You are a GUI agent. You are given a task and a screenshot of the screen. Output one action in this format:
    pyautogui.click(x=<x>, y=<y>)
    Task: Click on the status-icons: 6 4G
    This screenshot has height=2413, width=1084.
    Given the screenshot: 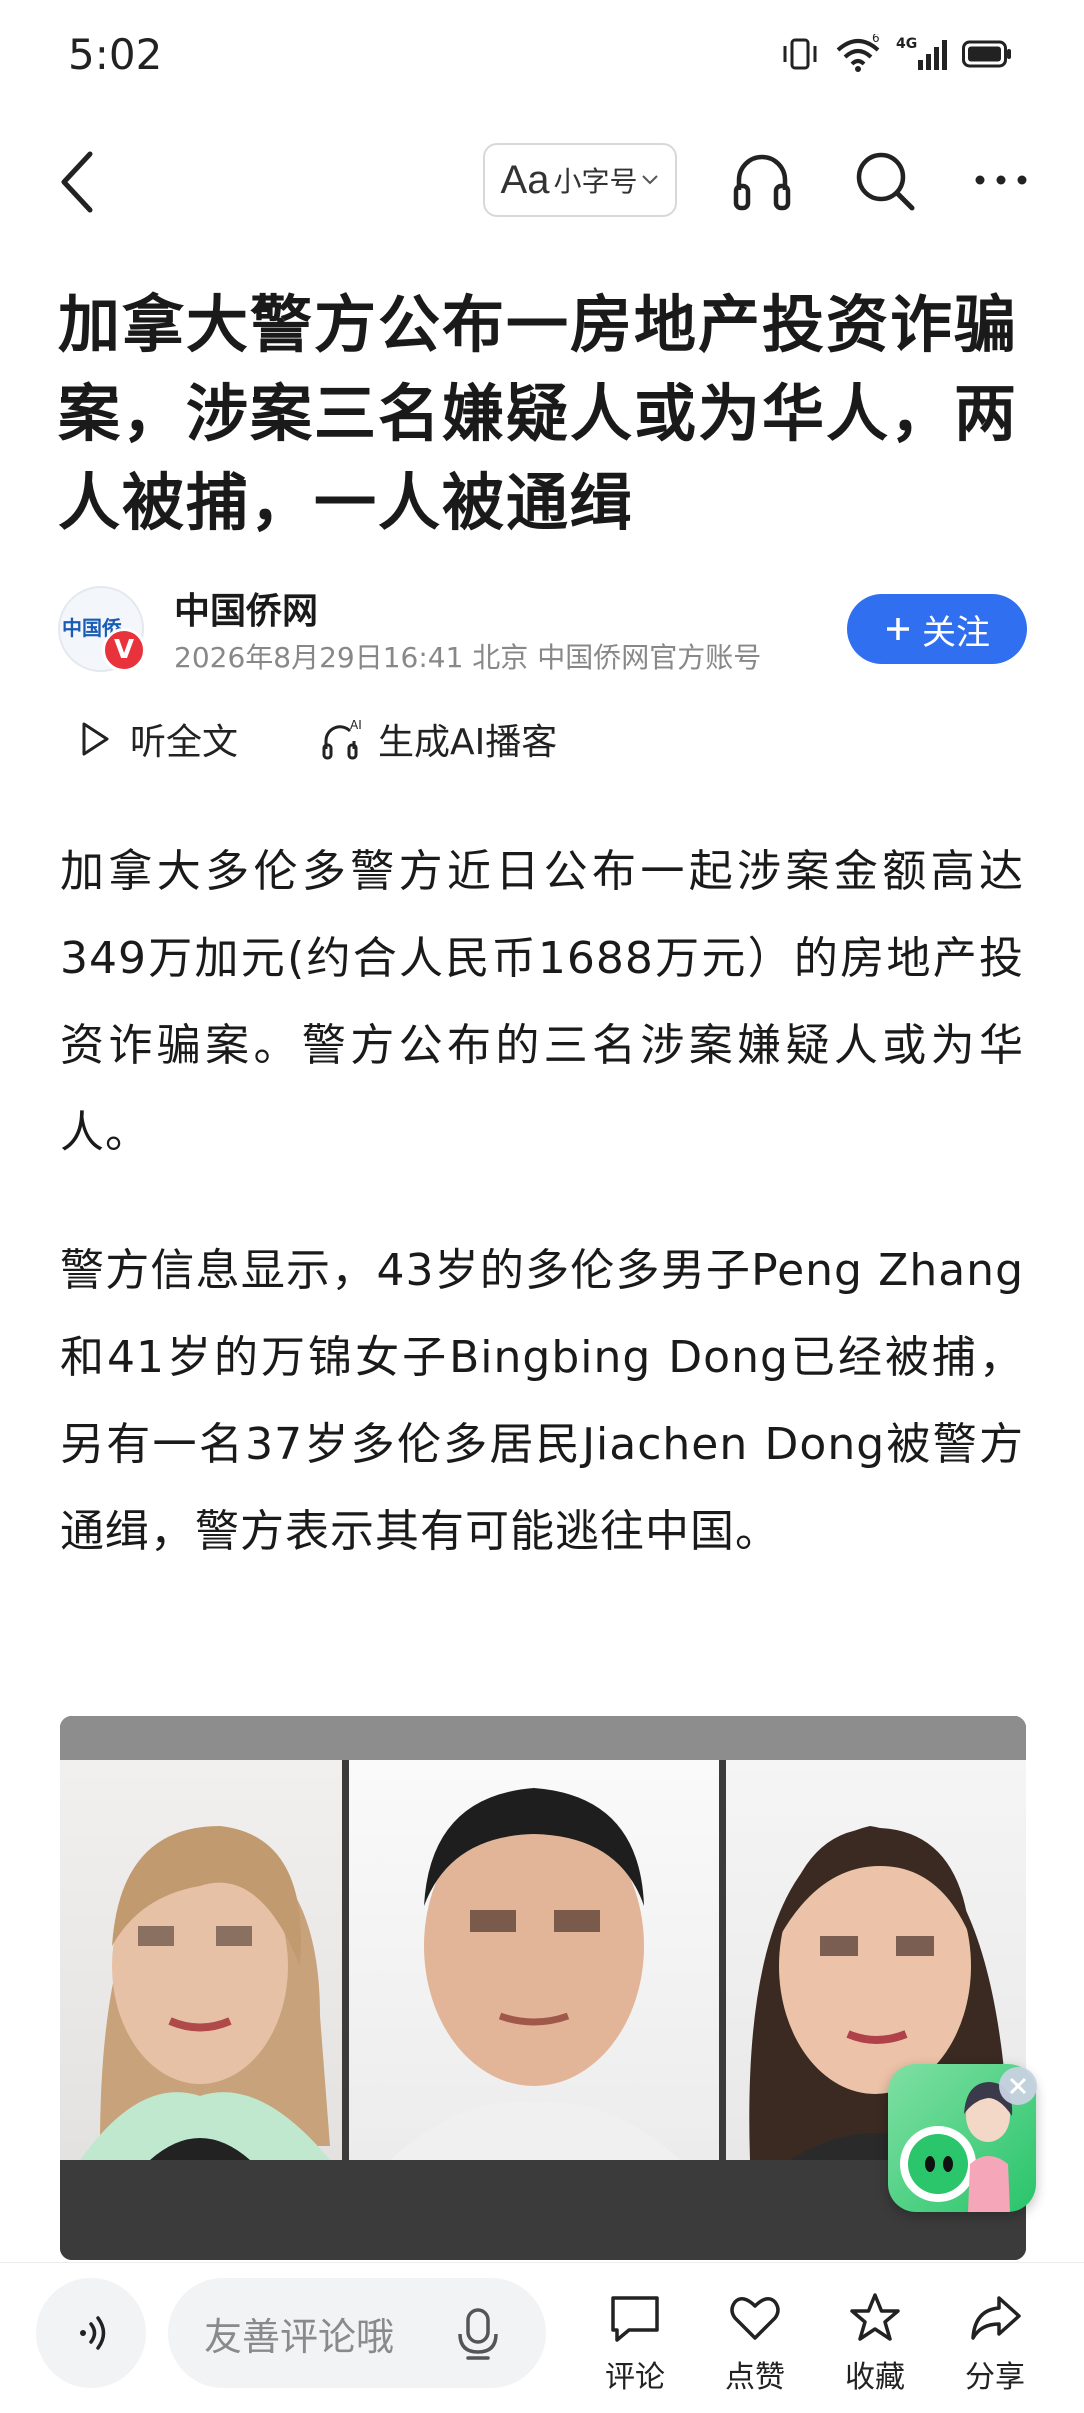 What is the action you would take?
    pyautogui.click(x=896, y=54)
    